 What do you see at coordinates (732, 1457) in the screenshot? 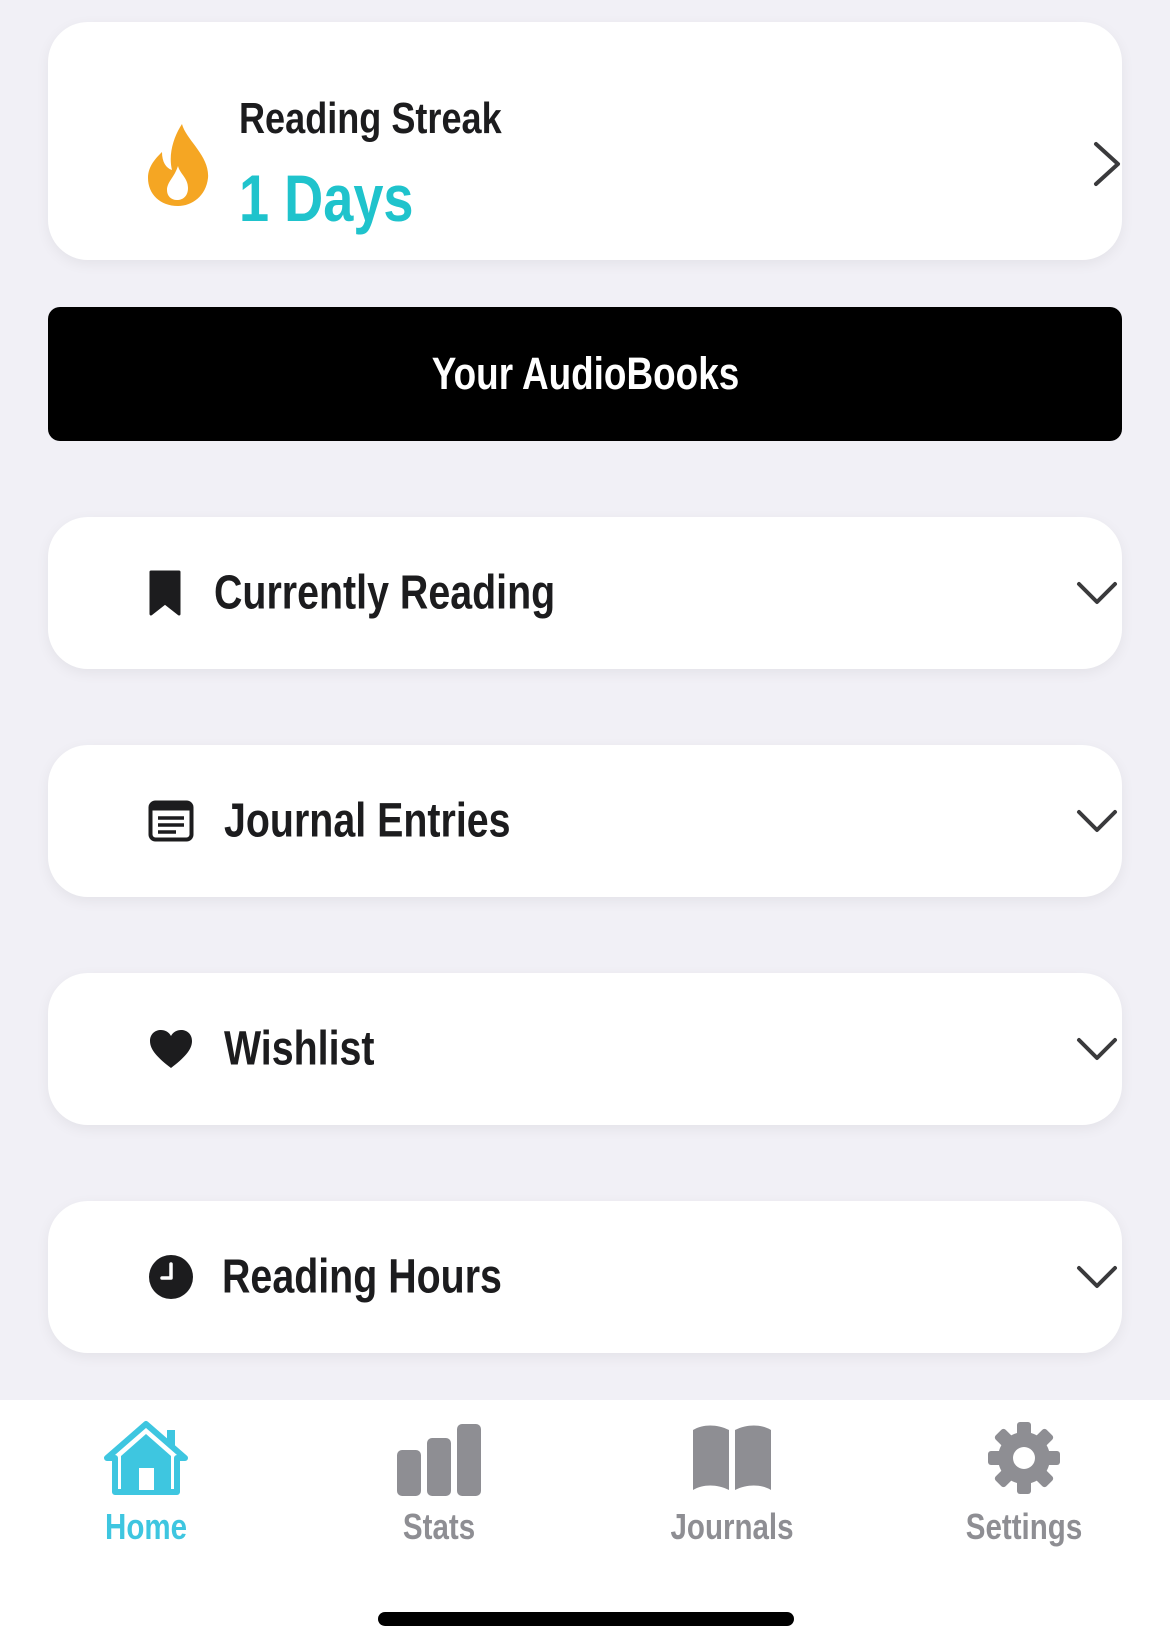
I see `book-icon` at bounding box center [732, 1457].